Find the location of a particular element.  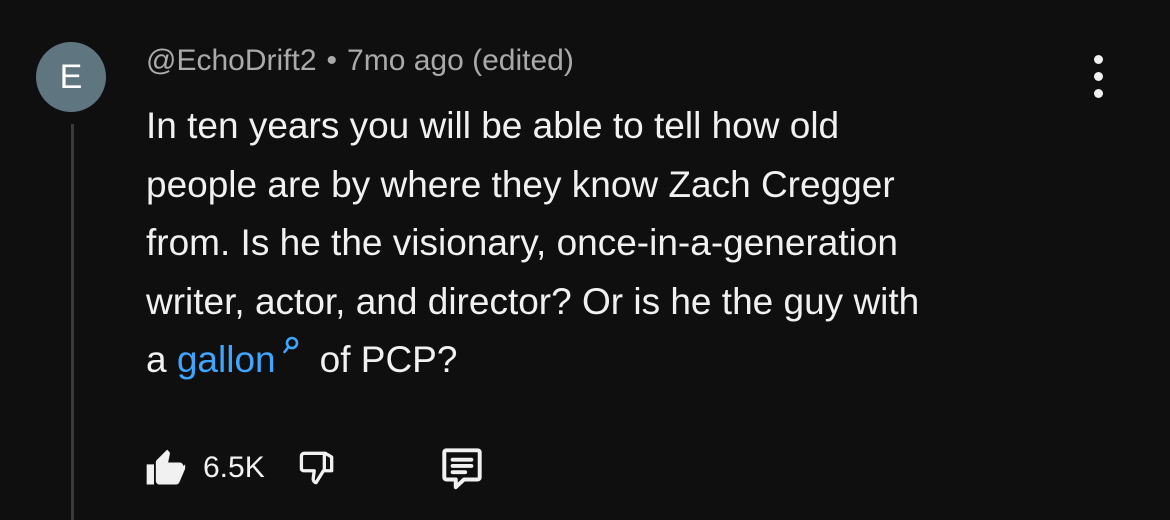

avatar: E is located at coordinates (71, 77).